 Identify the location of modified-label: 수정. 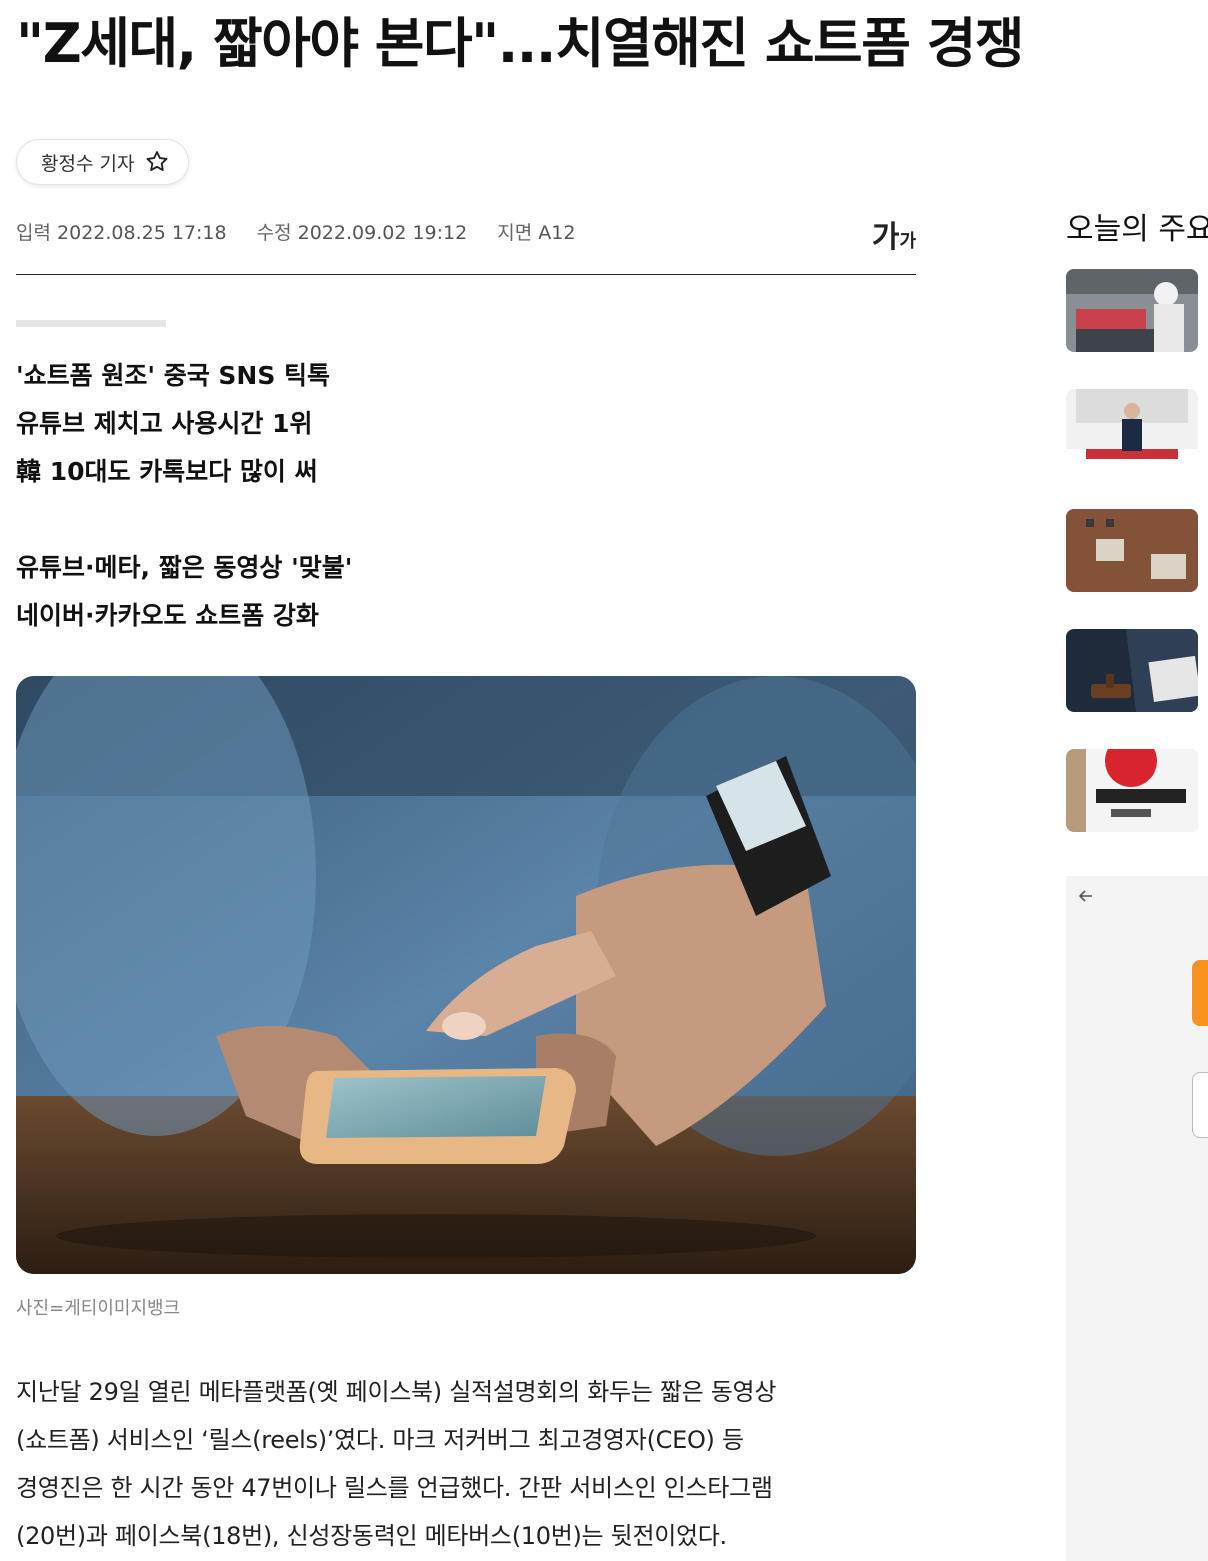
(274, 233).